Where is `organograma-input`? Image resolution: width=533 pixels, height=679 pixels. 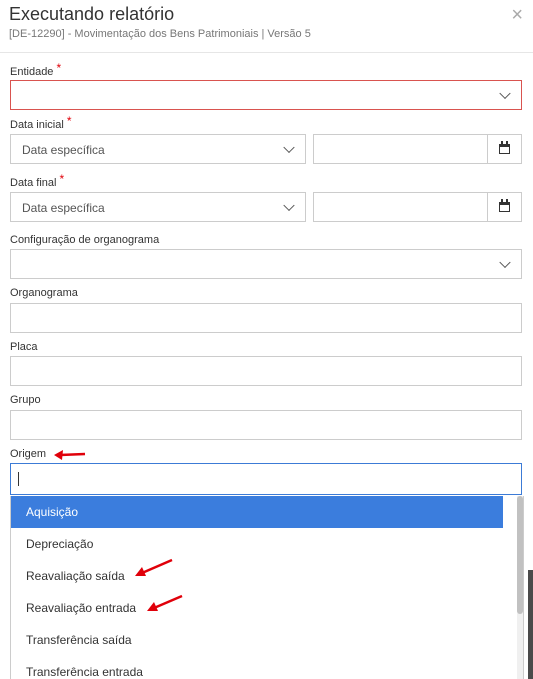 organograma-input is located at coordinates (266, 318).